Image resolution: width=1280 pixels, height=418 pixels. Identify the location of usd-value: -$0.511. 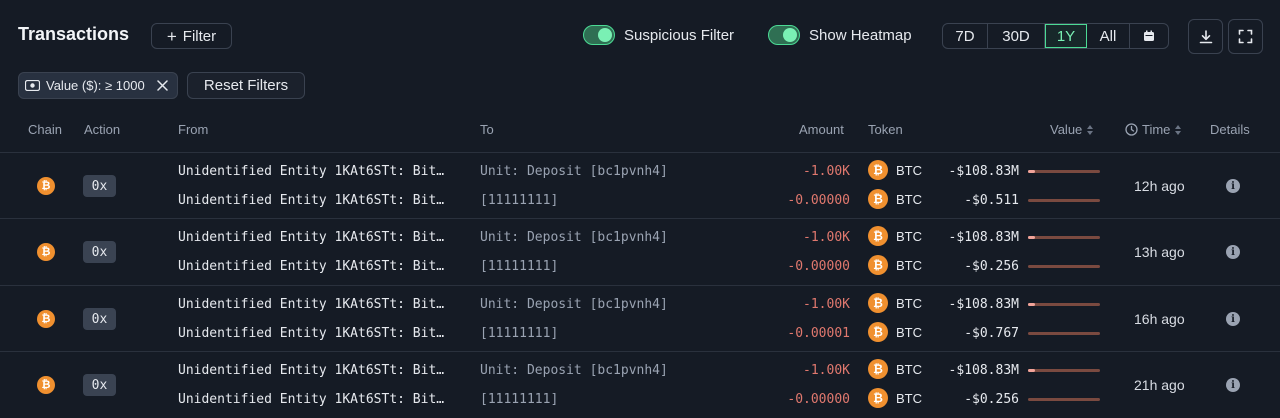
(991, 200).